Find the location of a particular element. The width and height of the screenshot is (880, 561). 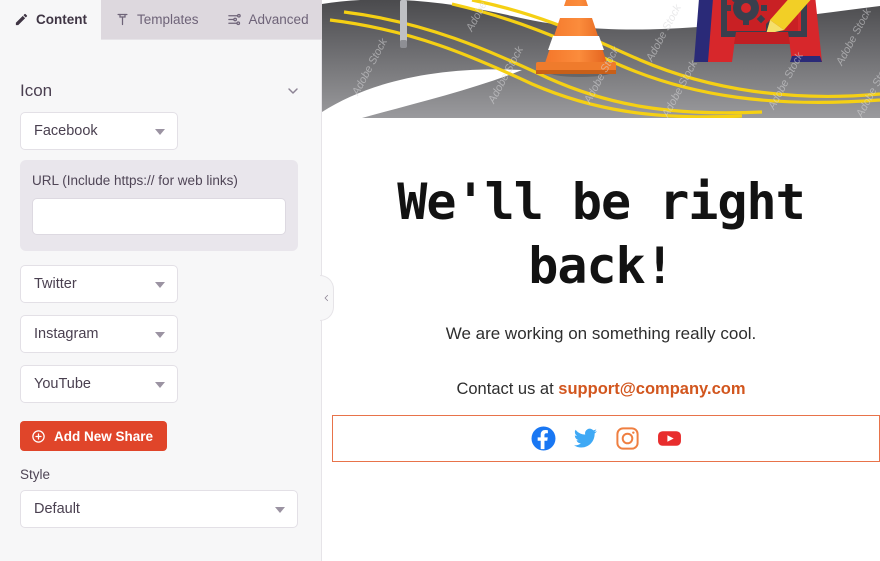

facebook-icon is located at coordinates (543, 438).